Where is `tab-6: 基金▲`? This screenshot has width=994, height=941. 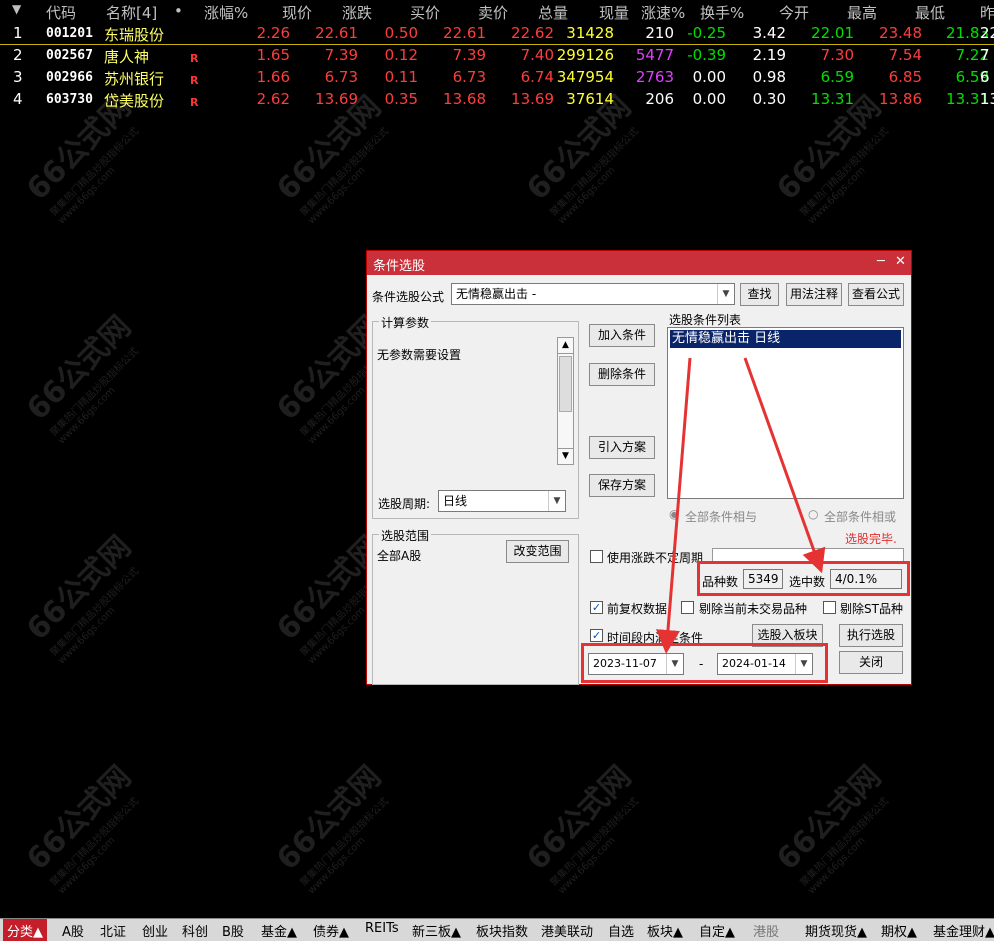 tab-6: 基金▲ is located at coordinates (279, 930).